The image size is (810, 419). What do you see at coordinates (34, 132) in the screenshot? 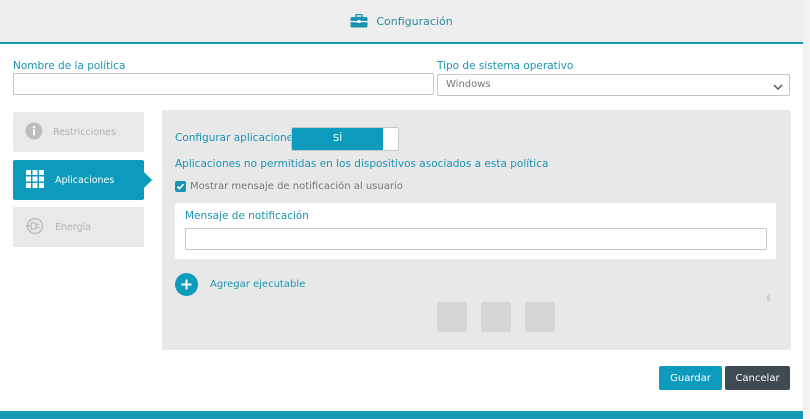
I see `info-icon` at bounding box center [34, 132].